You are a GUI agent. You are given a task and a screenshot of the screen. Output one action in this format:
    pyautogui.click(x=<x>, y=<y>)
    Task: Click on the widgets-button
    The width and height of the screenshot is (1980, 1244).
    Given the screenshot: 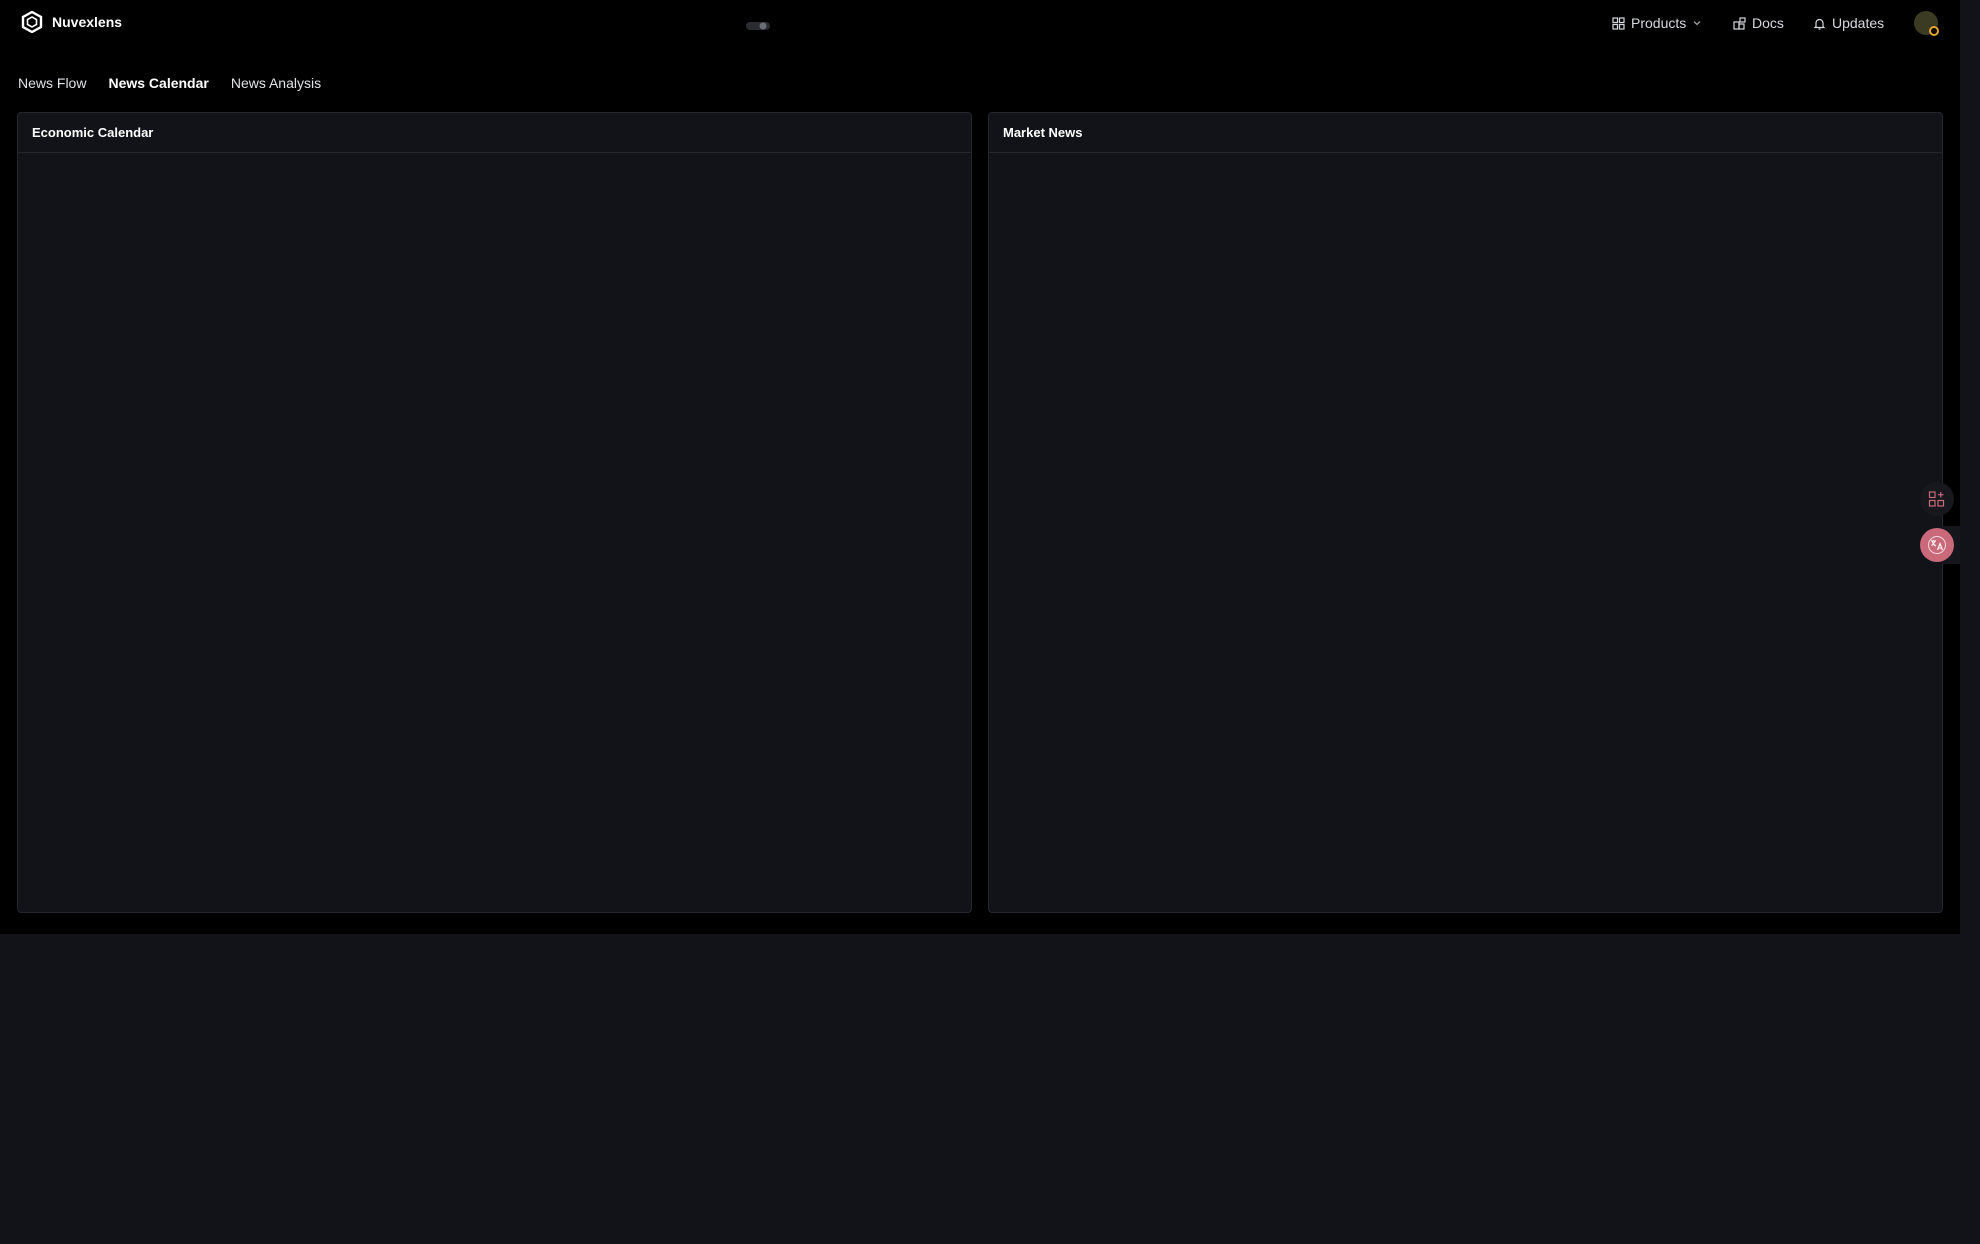 What is the action you would take?
    pyautogui.click(x=1937, y=499)
    